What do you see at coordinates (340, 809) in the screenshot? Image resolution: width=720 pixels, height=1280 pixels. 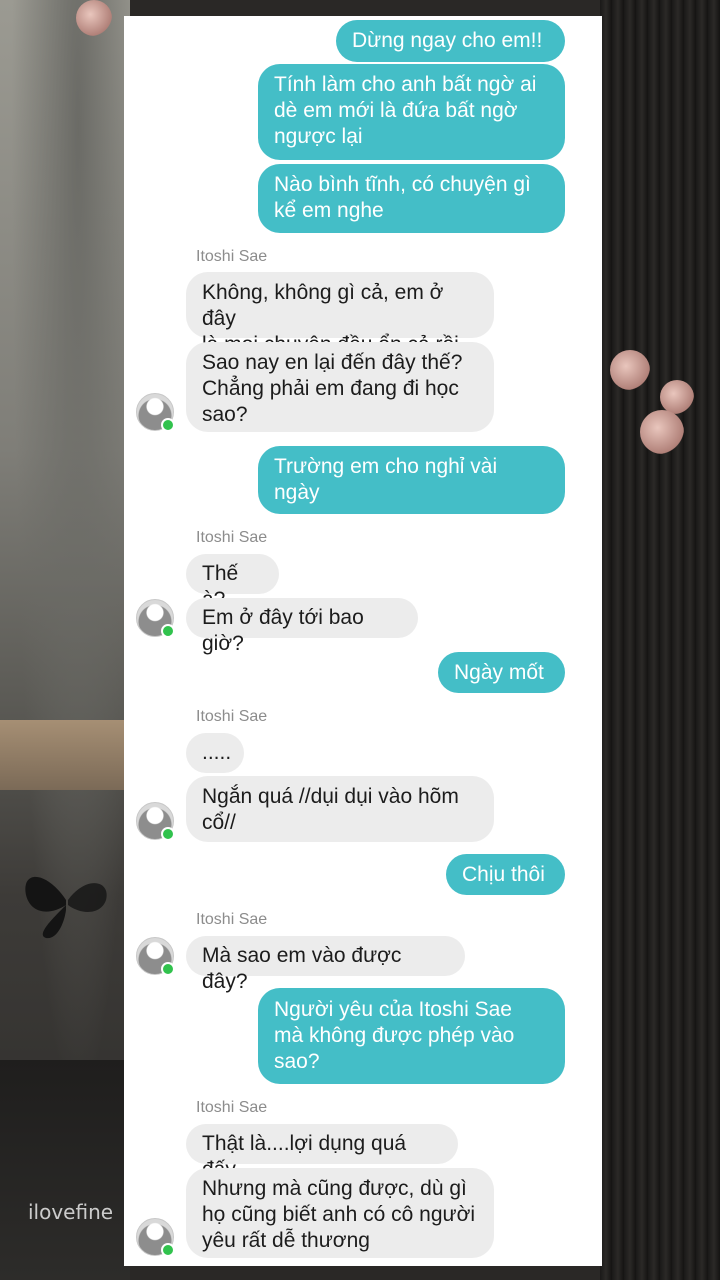 I see `message-bubble-incoming: Ngắn quá //dụi dụi vào hõm cổ//` at bounding box center [340, 809].